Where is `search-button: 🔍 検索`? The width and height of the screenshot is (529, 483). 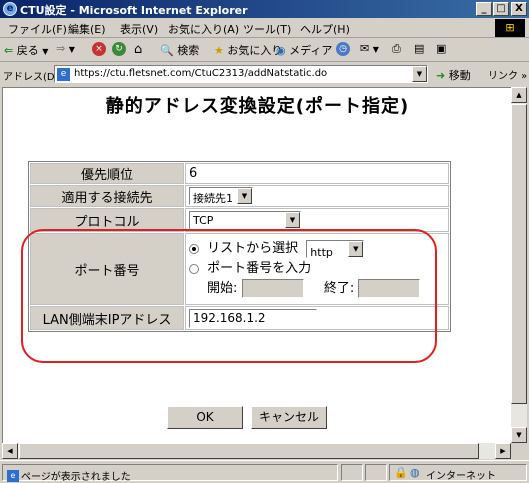
search-button: 🔍 検索 is located at coordinates (179, 50).